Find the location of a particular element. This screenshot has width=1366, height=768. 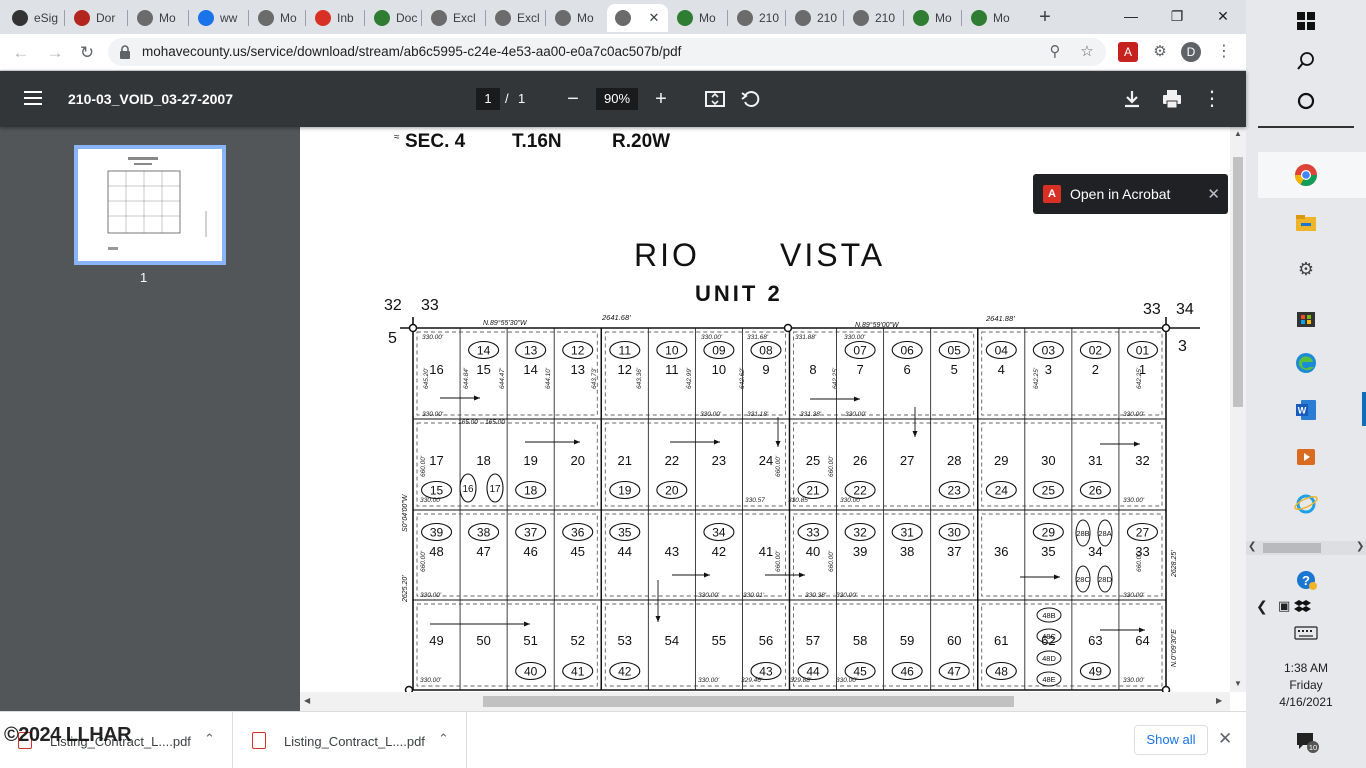

fit-to-page-icon is located at coordinates (715, 99).